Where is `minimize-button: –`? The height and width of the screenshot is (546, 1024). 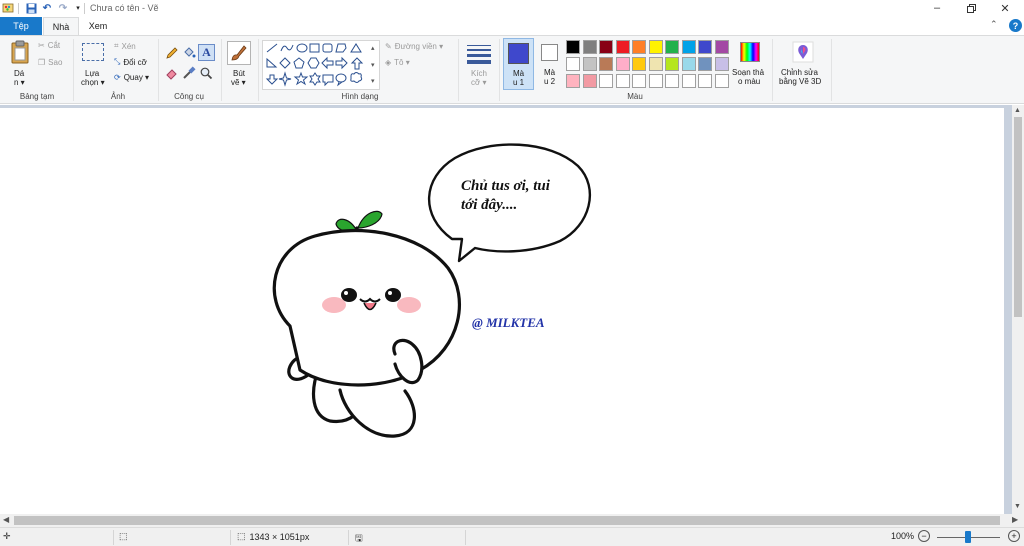 minimize-button: – is located at coordinates (937, 8).